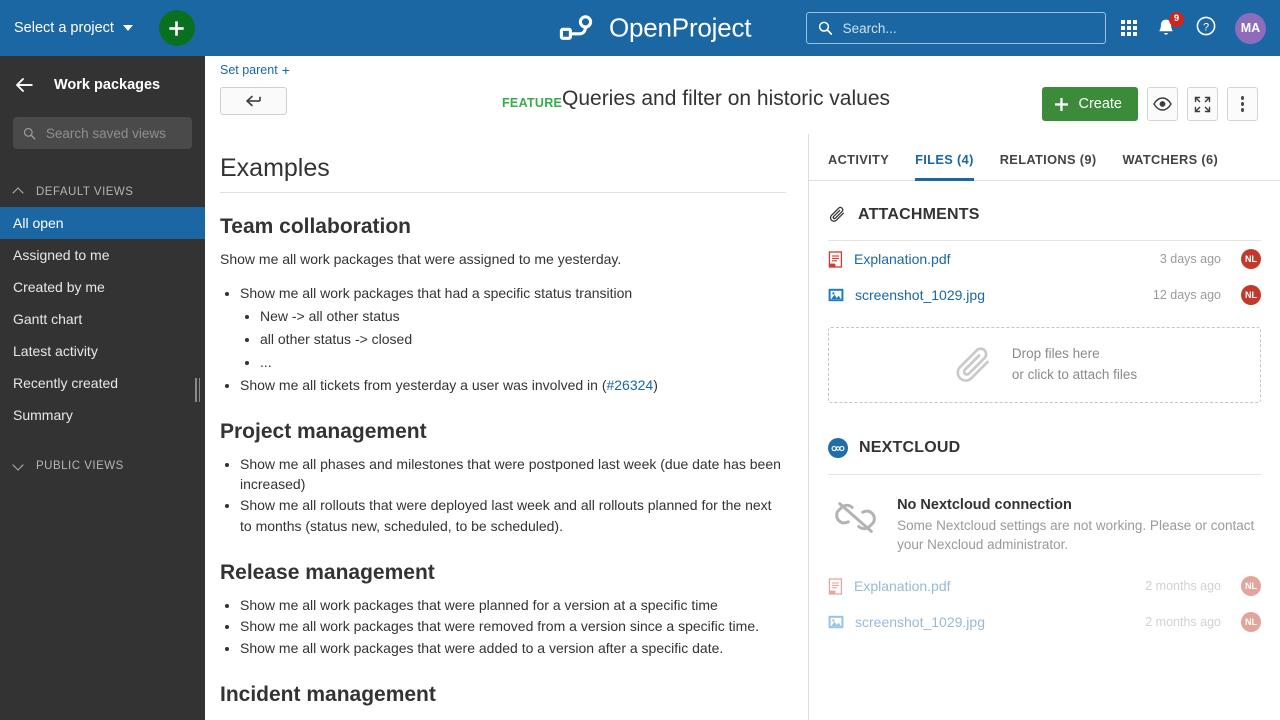 The width and height of the screenshot is (1280, 720). What do you see at coordinates (176, 28) in the screenshot?
I see `global-add-button` at bounding box center [176, 28].